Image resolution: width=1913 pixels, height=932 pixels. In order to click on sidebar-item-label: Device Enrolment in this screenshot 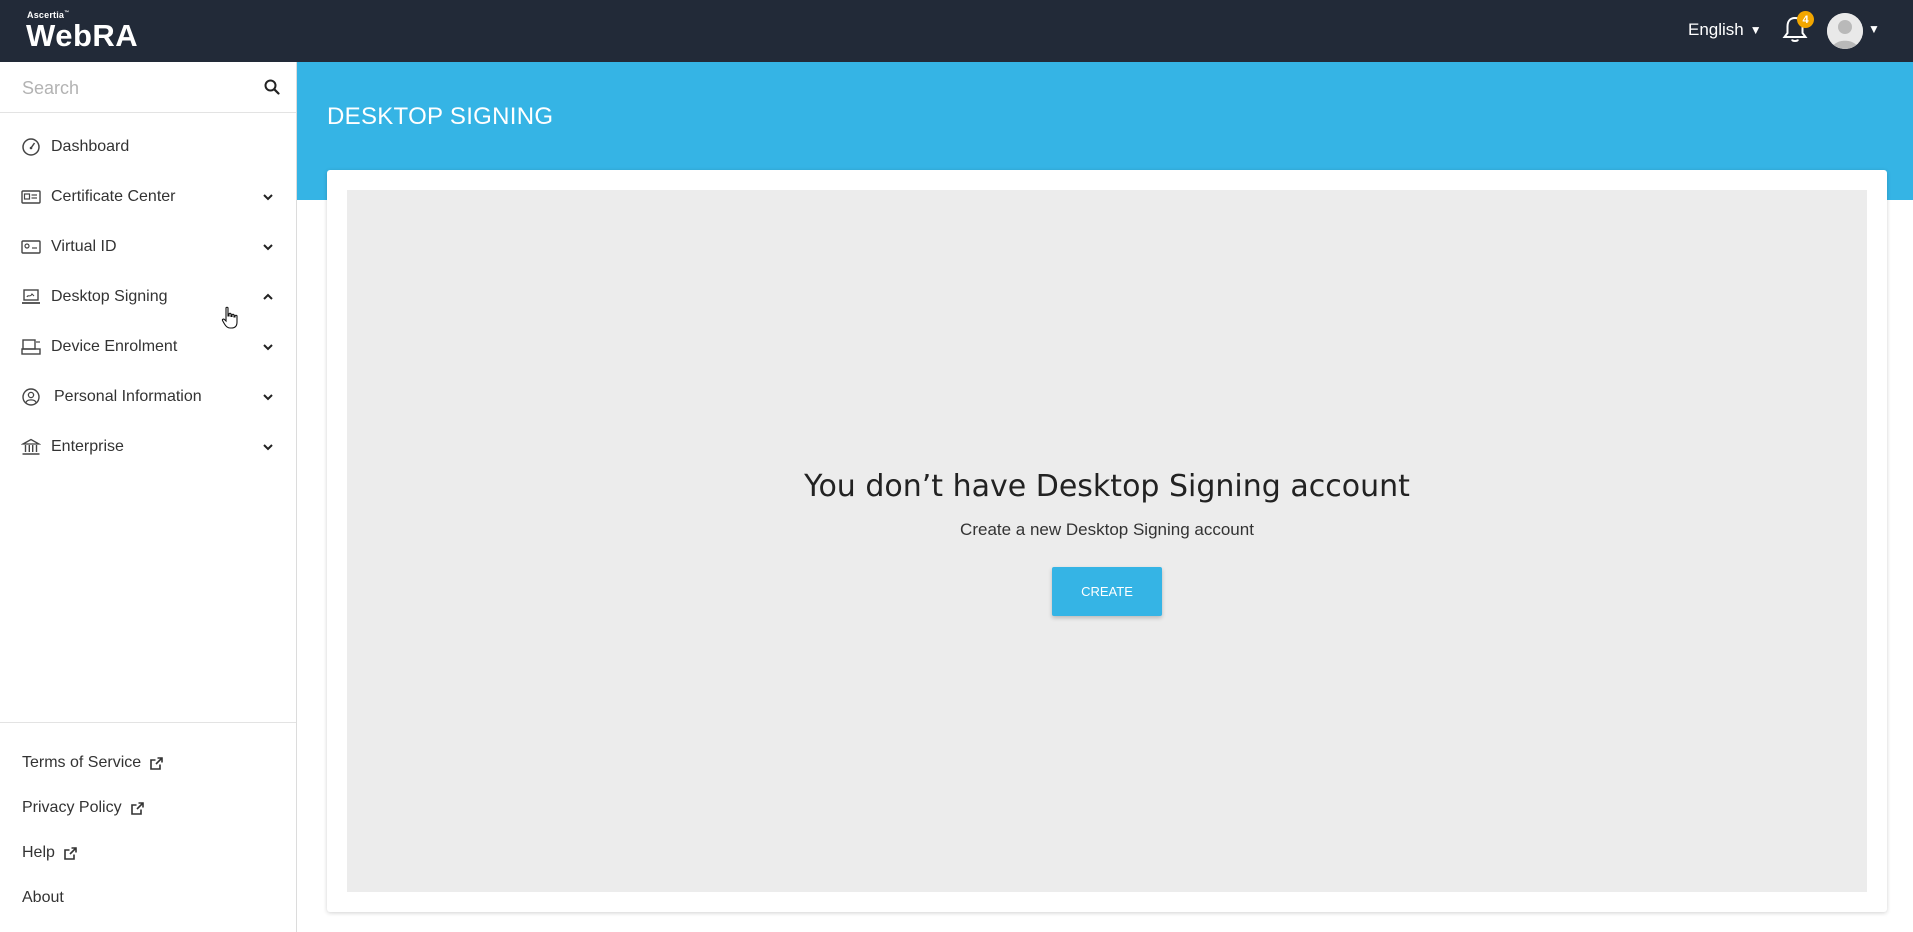, I will do `click(114, 346)`.